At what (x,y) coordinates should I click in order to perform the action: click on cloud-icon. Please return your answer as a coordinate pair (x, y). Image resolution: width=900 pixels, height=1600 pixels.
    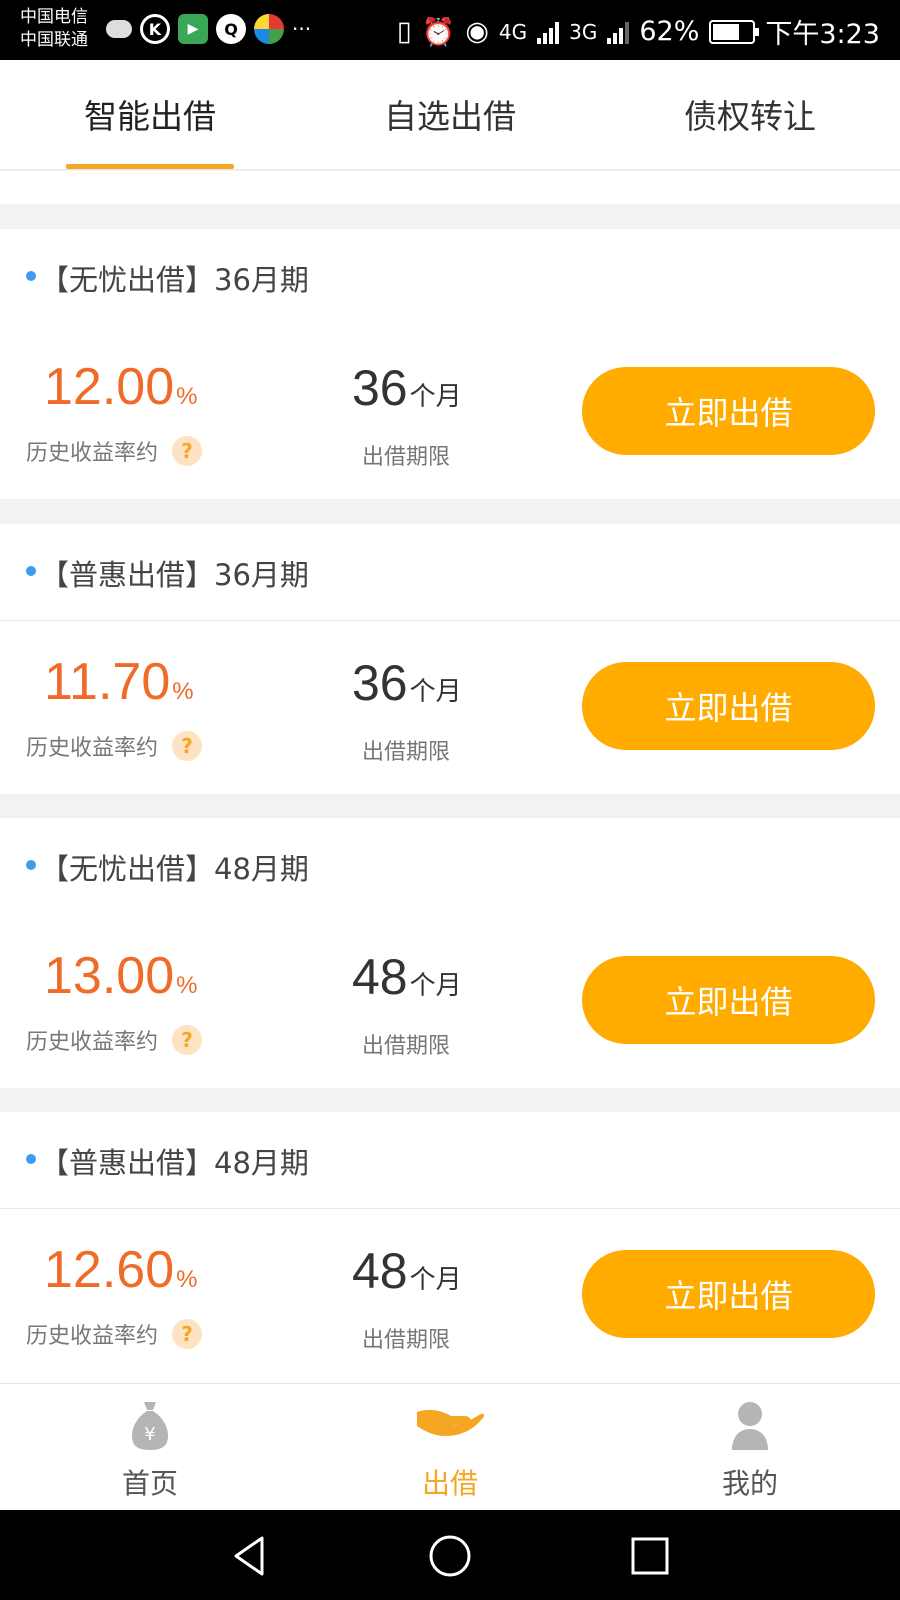
    Looking at the image, I should click on (119, 29).